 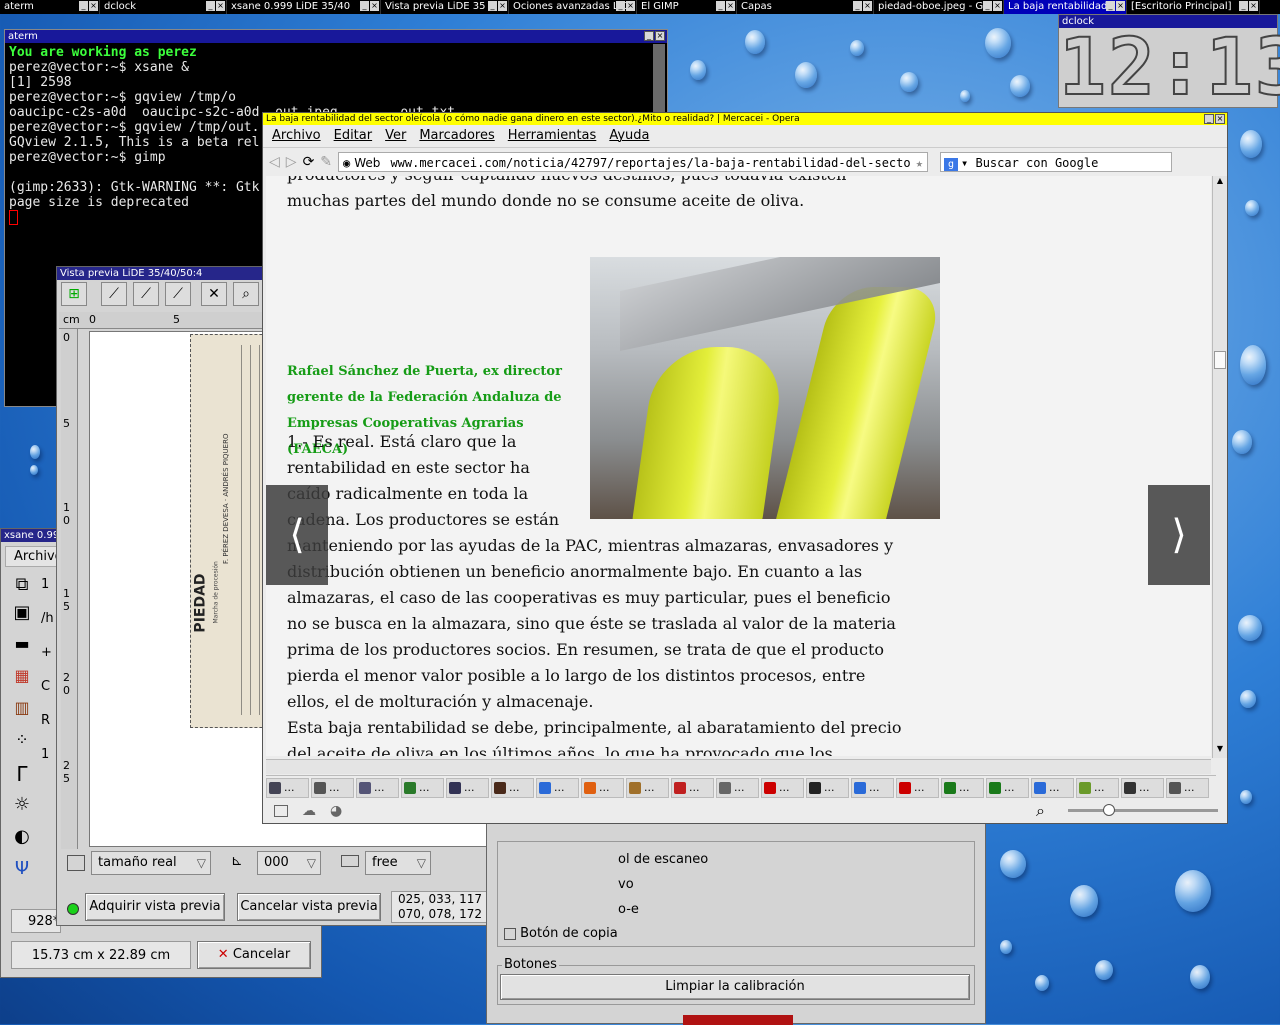 What do you see at coordinates (552, 136) in the screenshot?
I see `menu-herramientas: Herramientas` at bounding box center [552, 136].